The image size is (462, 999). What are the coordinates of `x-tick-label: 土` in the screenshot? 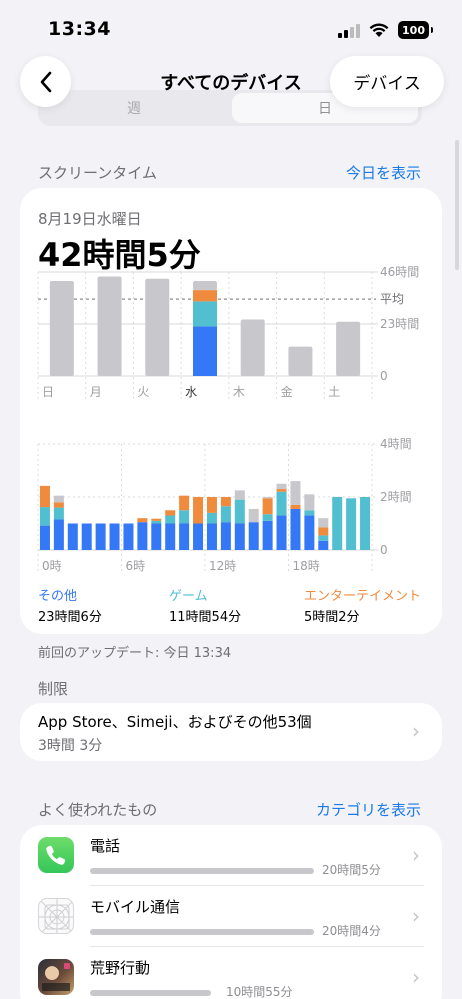 It's located at (334, 392).